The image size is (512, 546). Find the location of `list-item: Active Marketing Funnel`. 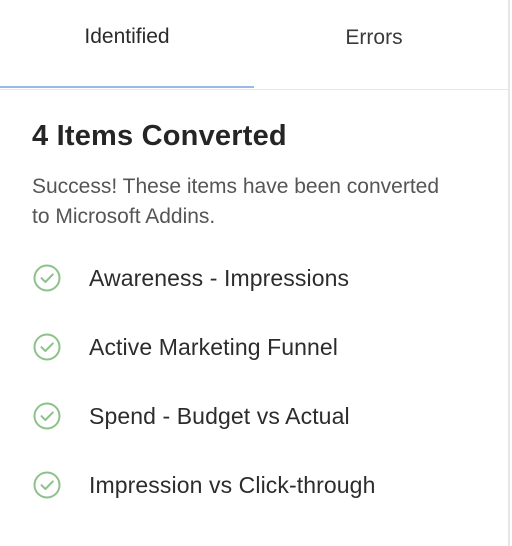

list-item: Active Marketing Funnel is located at coordinates (270, 347).